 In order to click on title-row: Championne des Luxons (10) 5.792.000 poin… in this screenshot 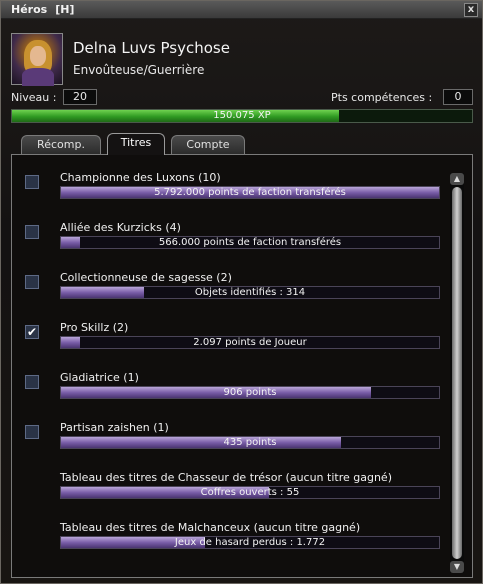, I will do `click(232, 192)`.